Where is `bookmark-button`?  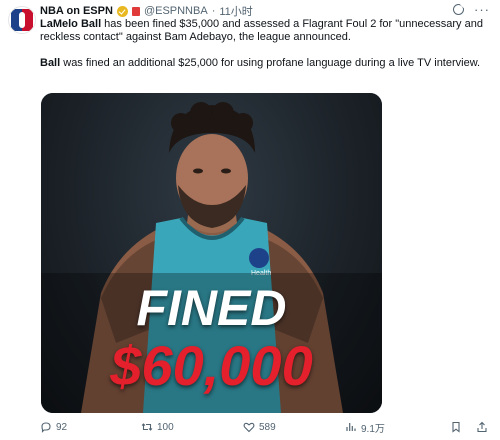 bookmark-button is located at coordinates (456, 427).